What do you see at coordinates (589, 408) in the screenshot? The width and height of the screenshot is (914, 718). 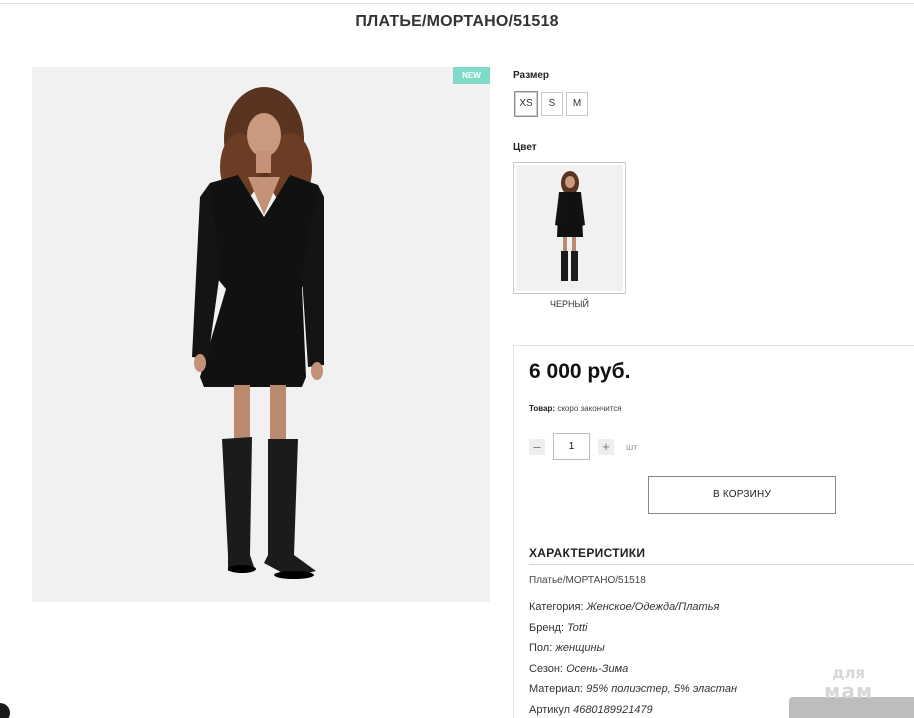 I see `stock-value: скоро закончится` at bounding box center [589, 408].